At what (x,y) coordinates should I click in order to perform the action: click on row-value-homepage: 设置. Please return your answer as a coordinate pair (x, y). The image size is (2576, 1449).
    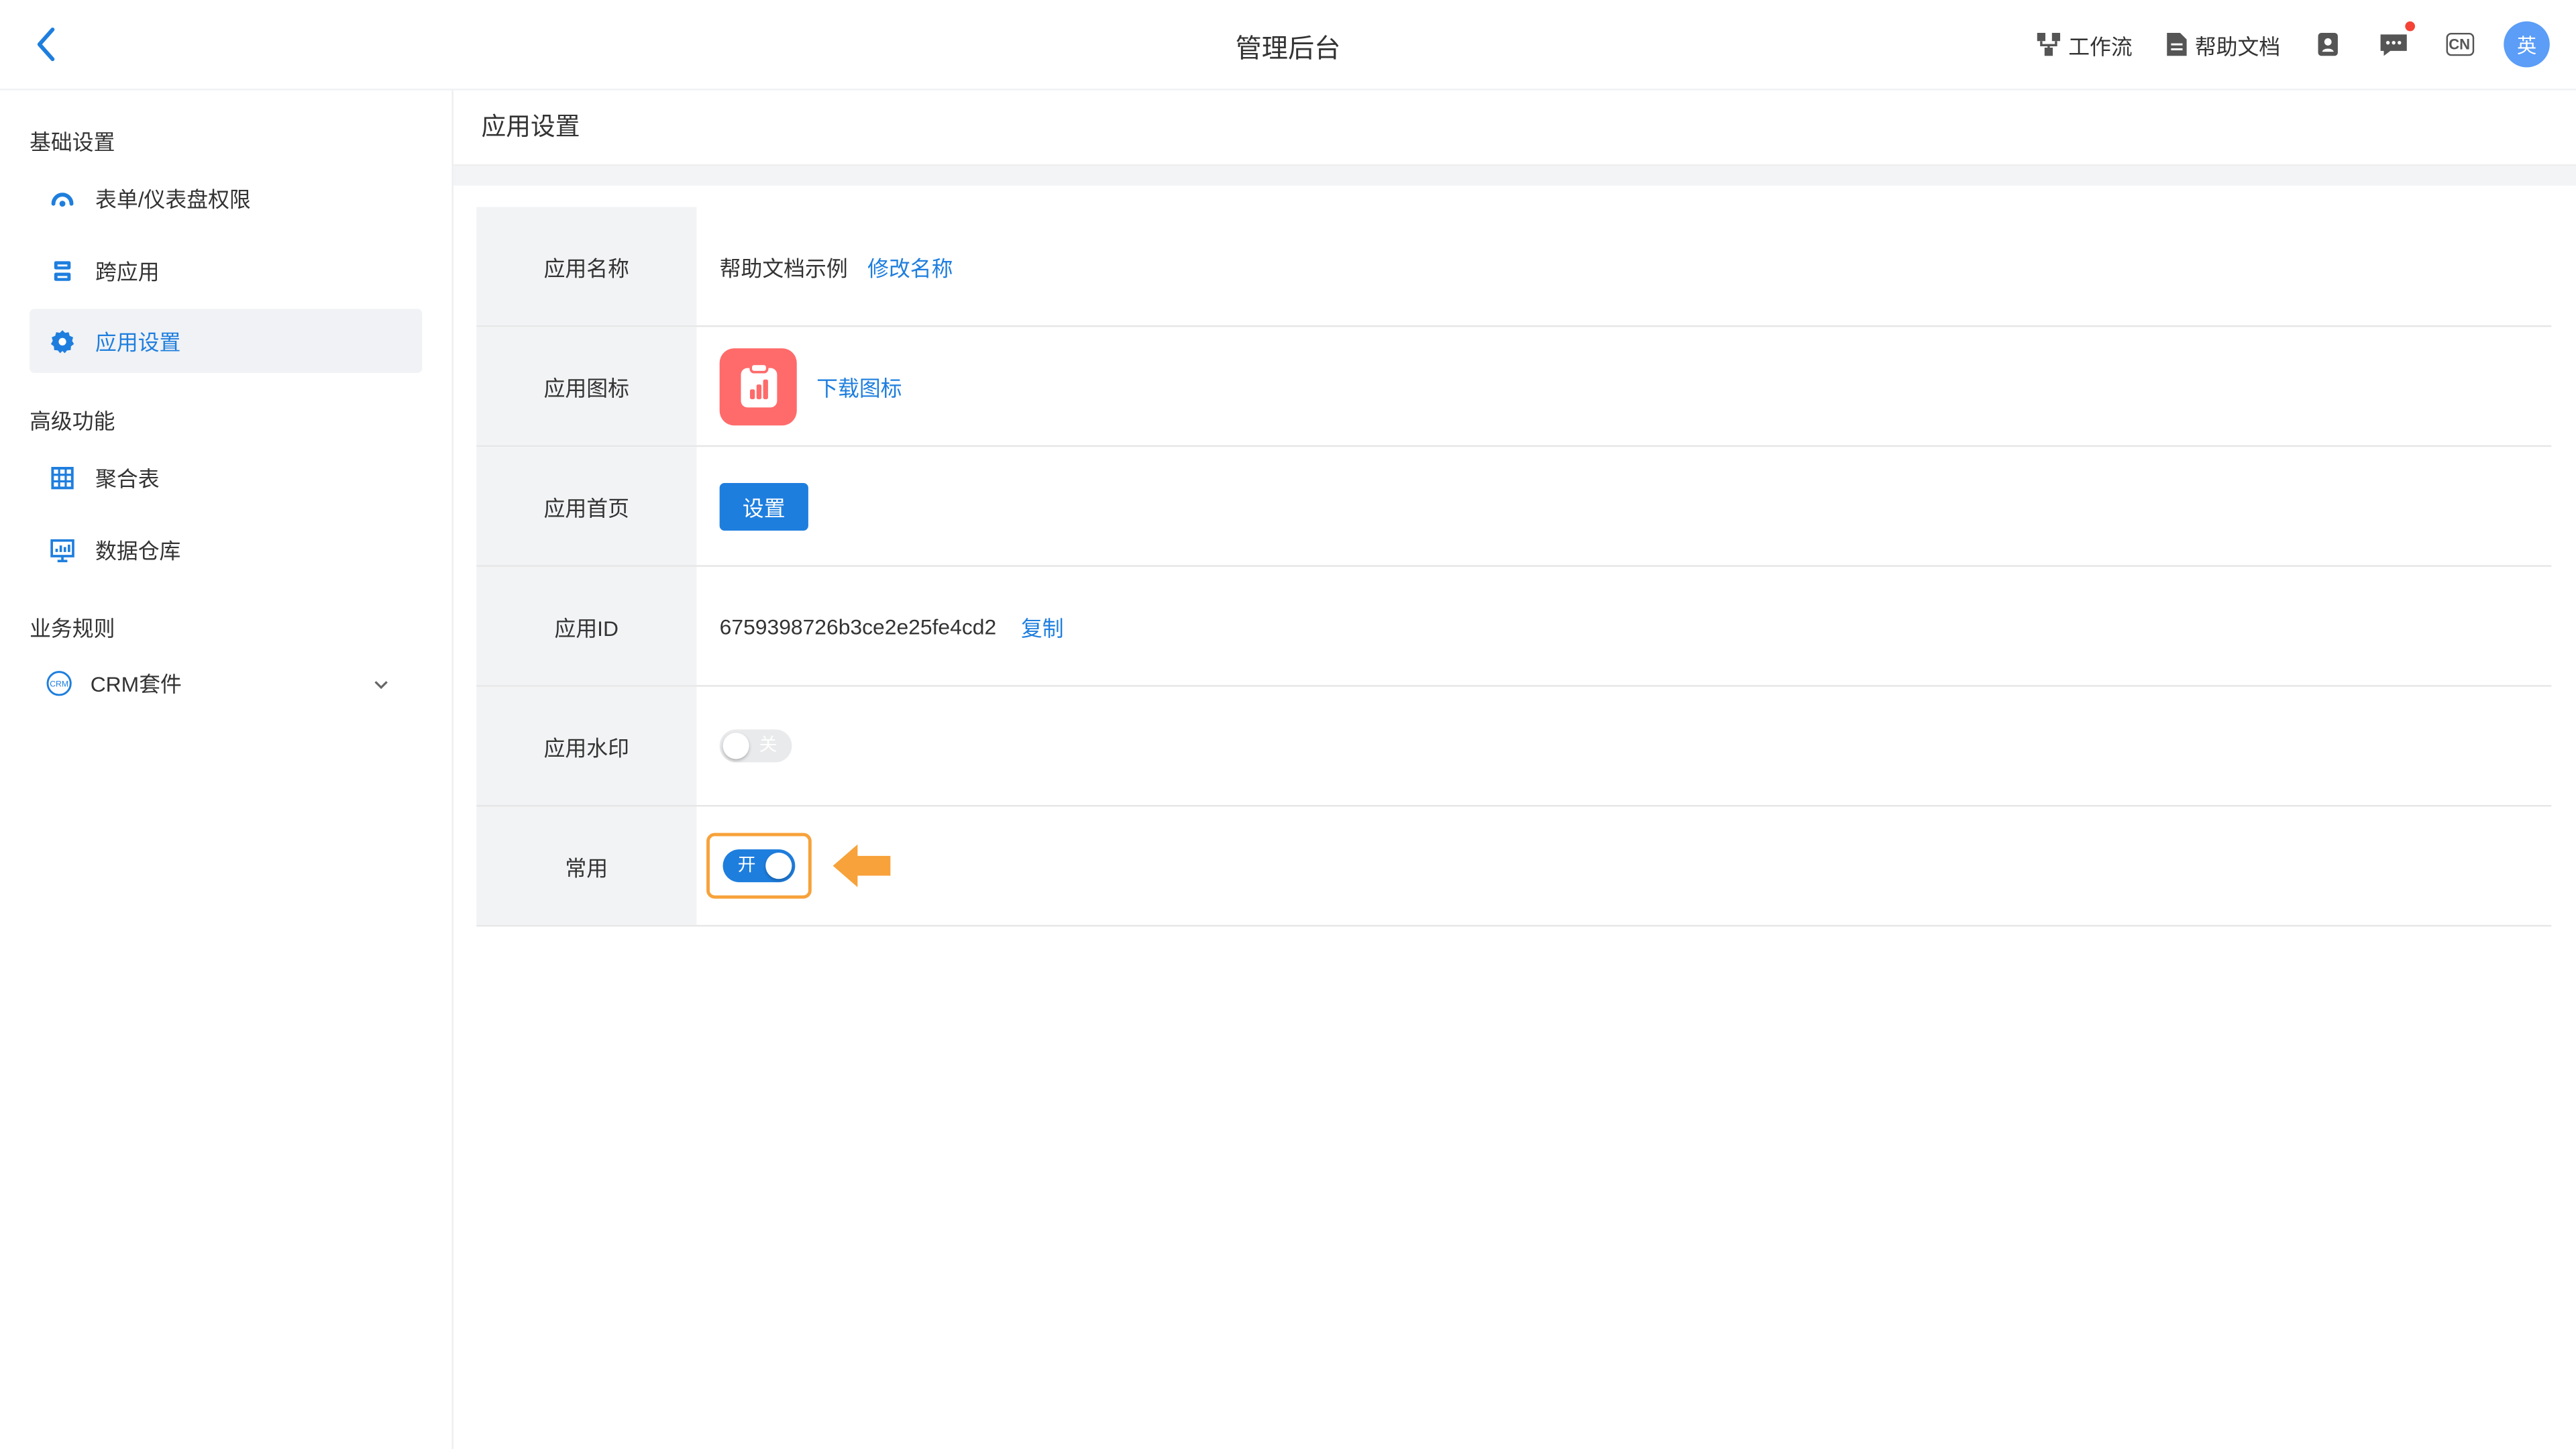
    Looking at the image, I should click on (1623, 506).